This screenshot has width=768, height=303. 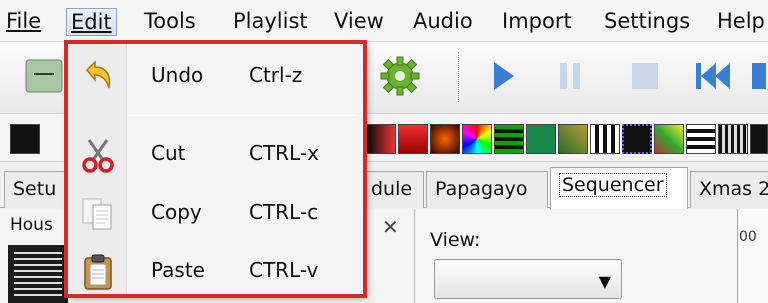 What do you see at coordinates (459, 77) in the screenshot?
I see `toolbar-separator` at bounding box center [459, 77].